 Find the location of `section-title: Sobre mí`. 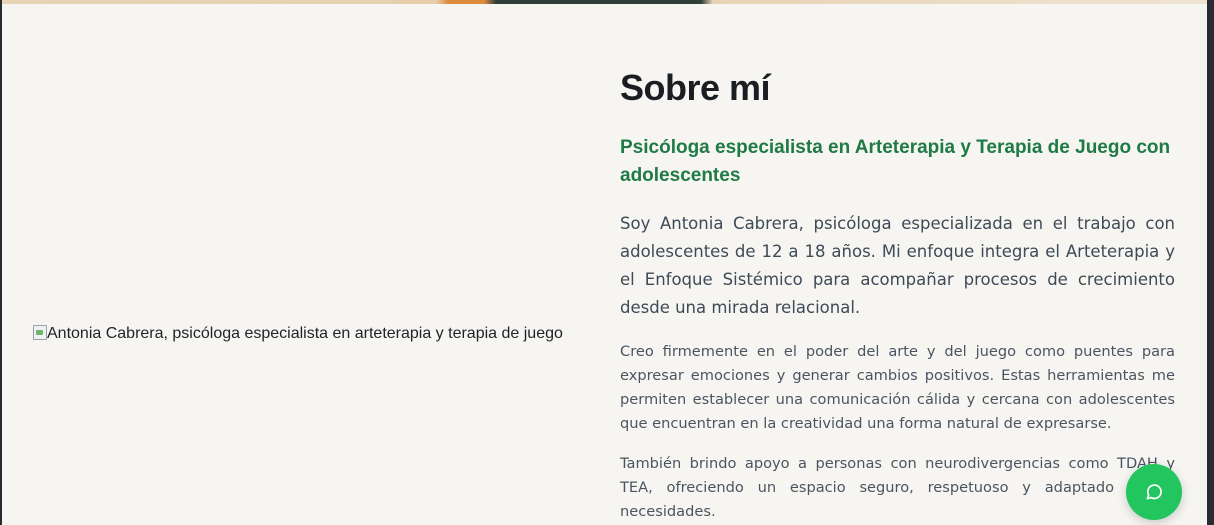

section-title: Sobre mí is located at coordinates (695, 87).